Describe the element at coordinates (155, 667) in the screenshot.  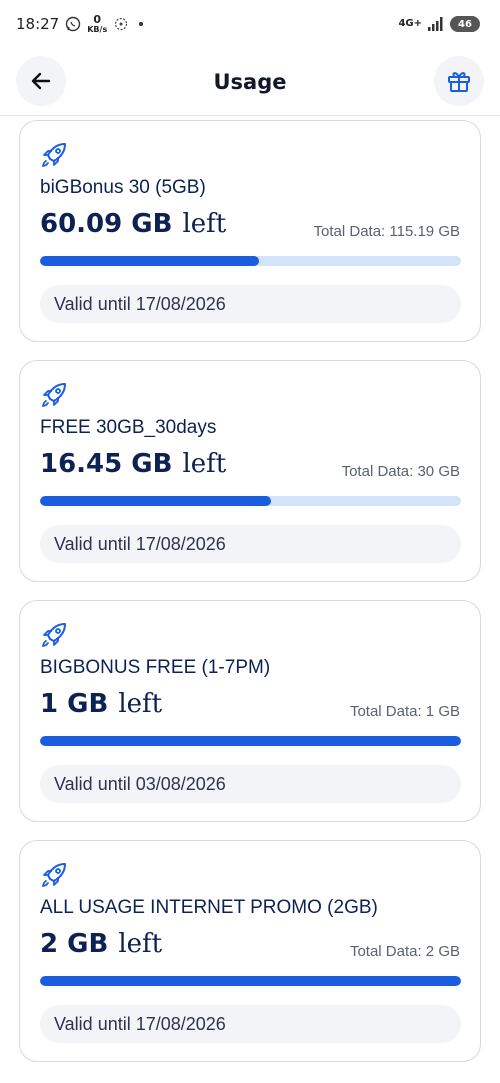
I see `package-name: BIGBONUS FREE (1-7PM)` at that location.